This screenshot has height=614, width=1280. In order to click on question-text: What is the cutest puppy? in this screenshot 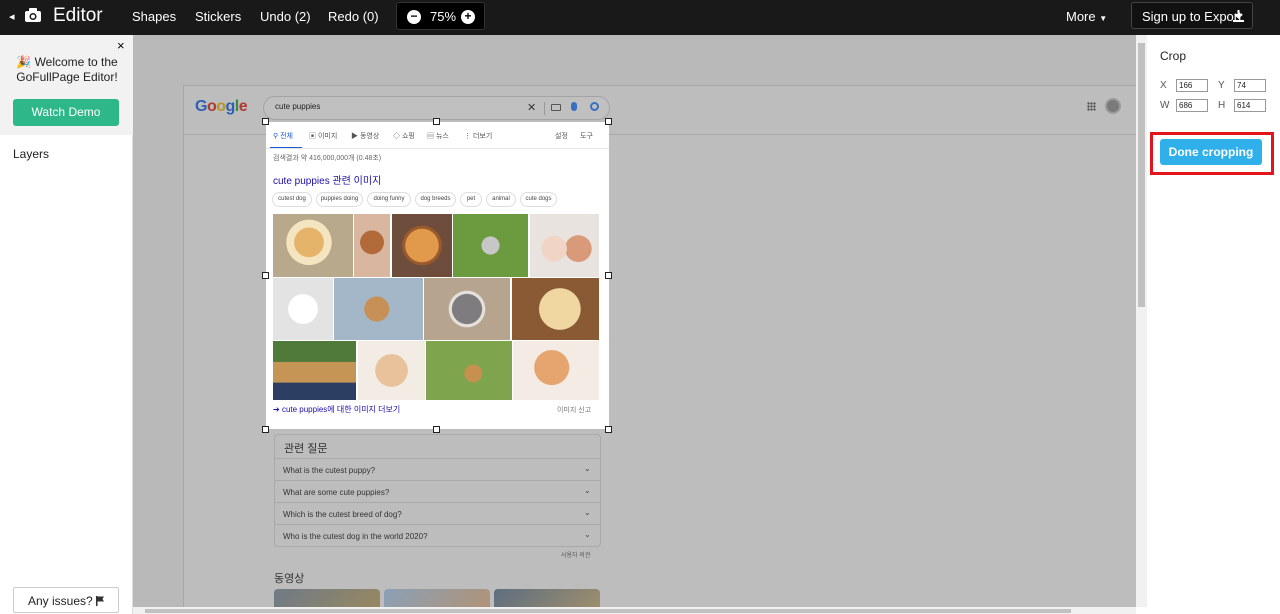, I will do `click(329, 470)`.